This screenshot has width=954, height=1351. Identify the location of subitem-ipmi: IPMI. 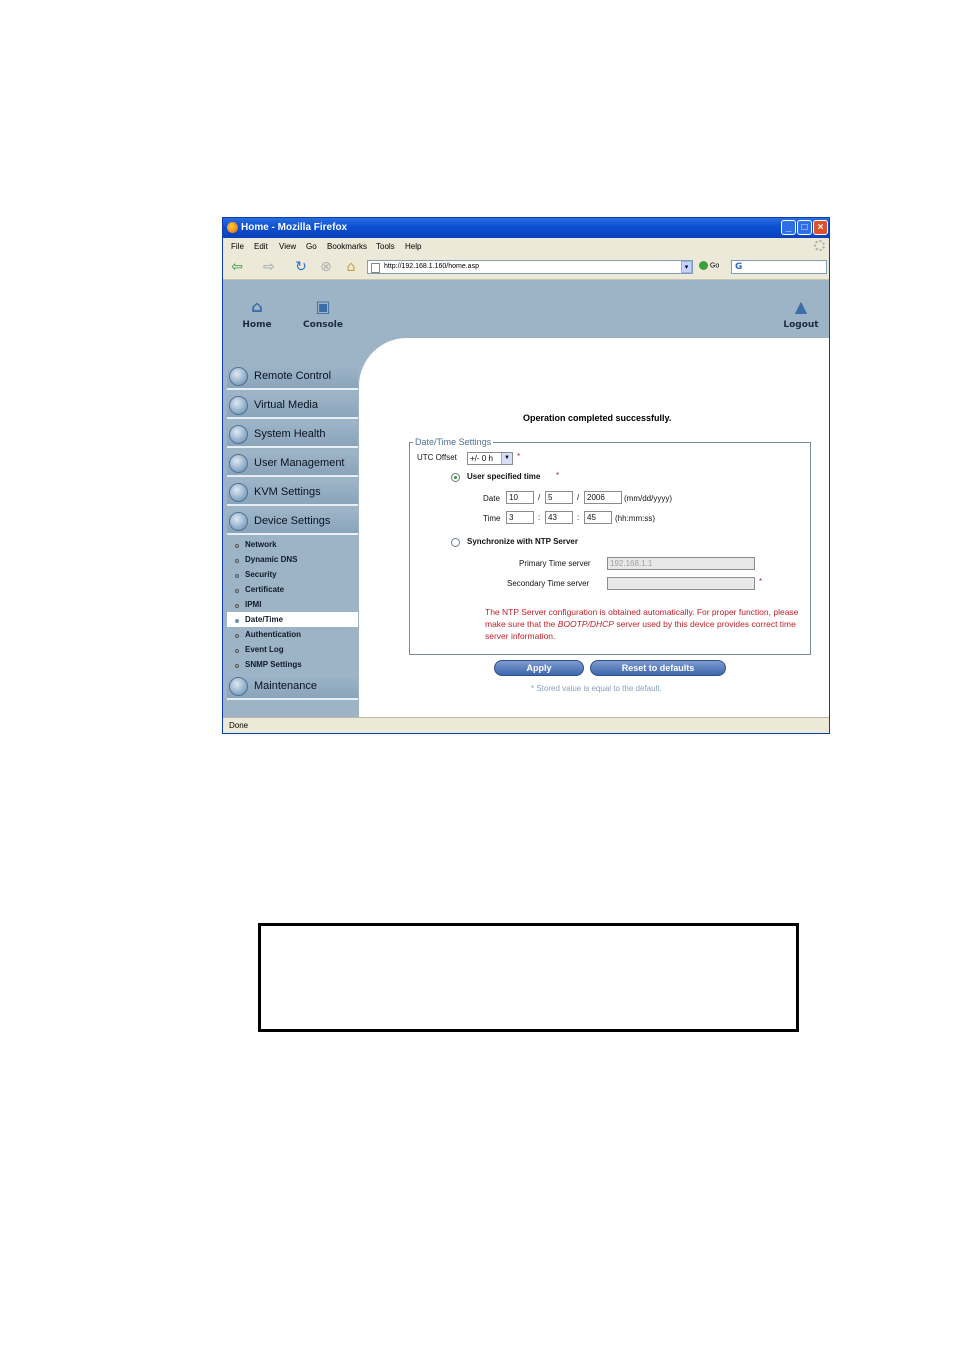
(292, 604).